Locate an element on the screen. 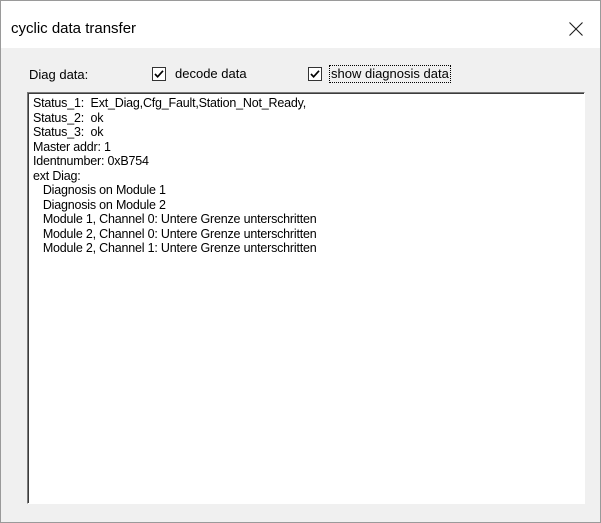 This screenshot has height=523, width=601. decode-data-label: decode data is located at coordinates (211, 74).